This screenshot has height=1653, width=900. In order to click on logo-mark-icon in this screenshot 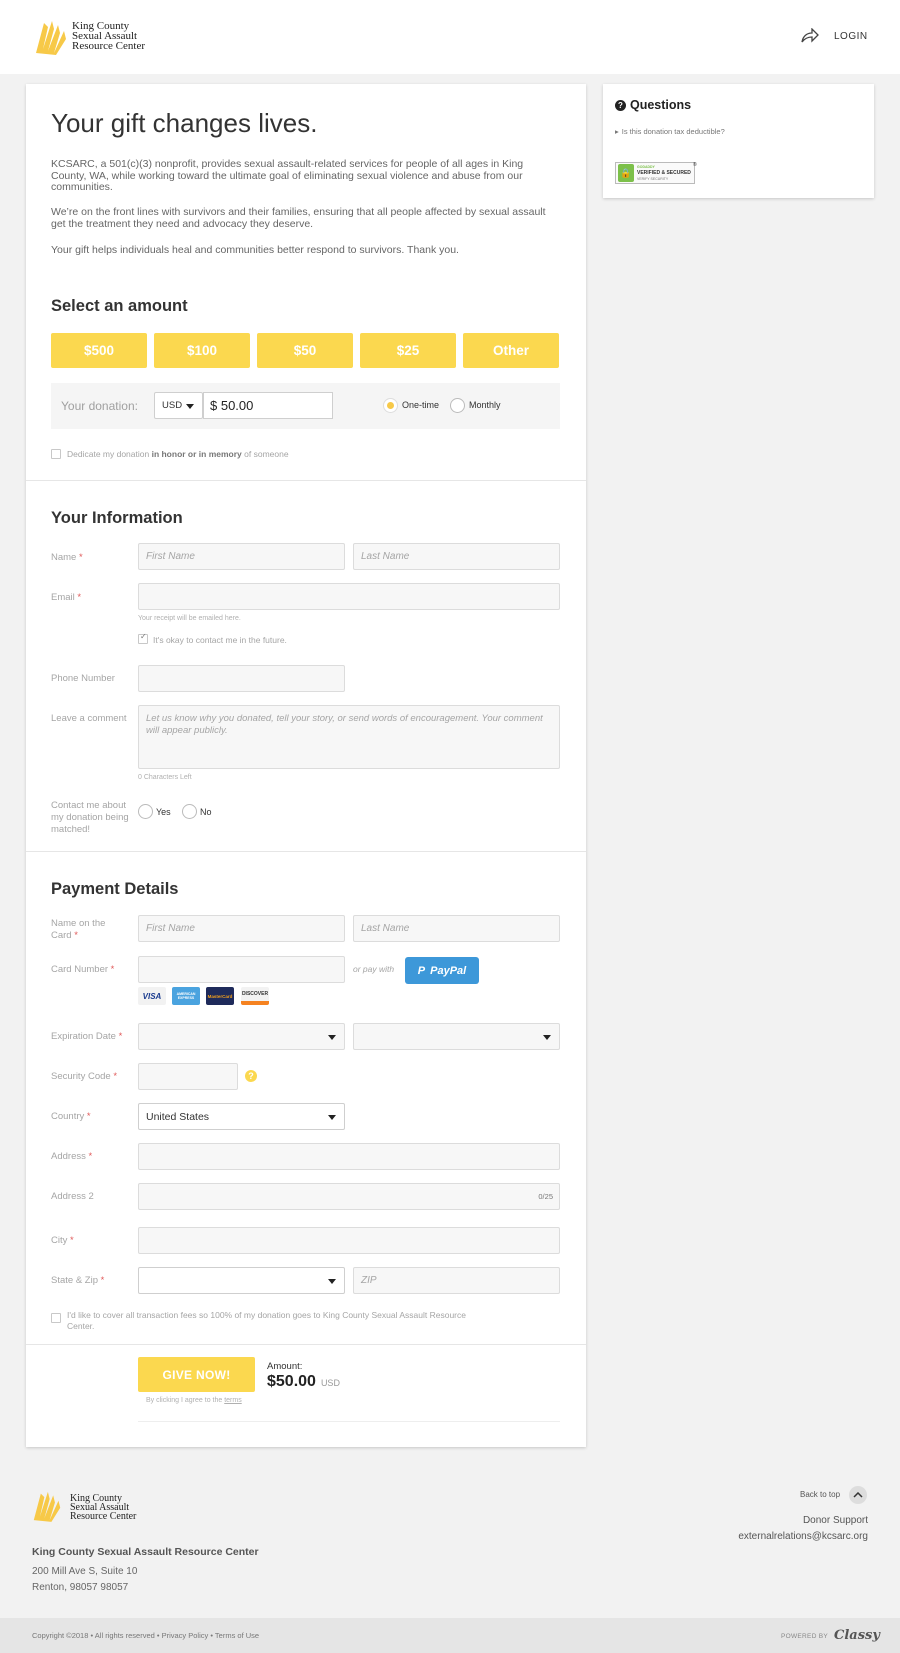, I will do `click(51, 37)`.